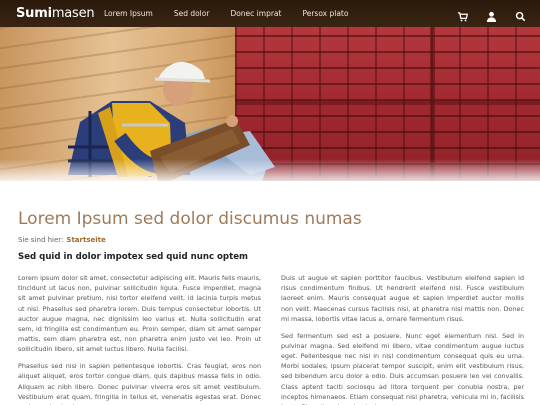  Describe the element at coordinates (34, 13) in the screenshot. I see `logo-bold-text: Sumi` at that location.